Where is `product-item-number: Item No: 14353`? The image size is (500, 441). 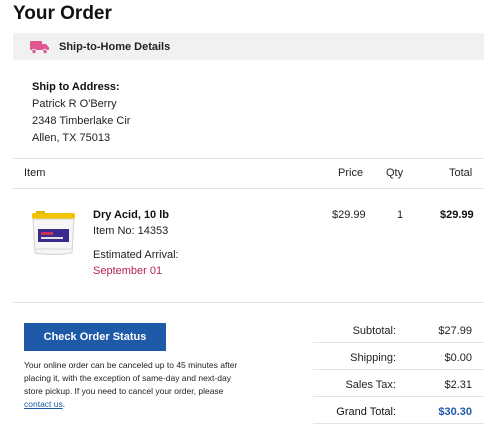
product-item-number: Item No: 14353 is located at coordinates (131, 231).